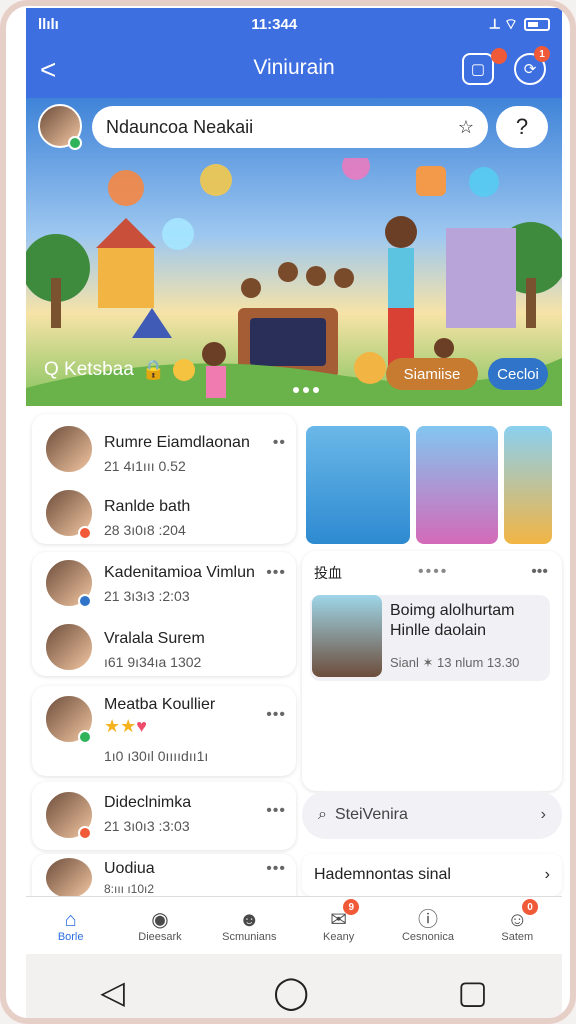 This screenshot has height=1024, width=576. What do you see at coordinates (291, 992) in the screenshot?
I see `nav-home-icon: ◯` at bounding box center [291, 992].